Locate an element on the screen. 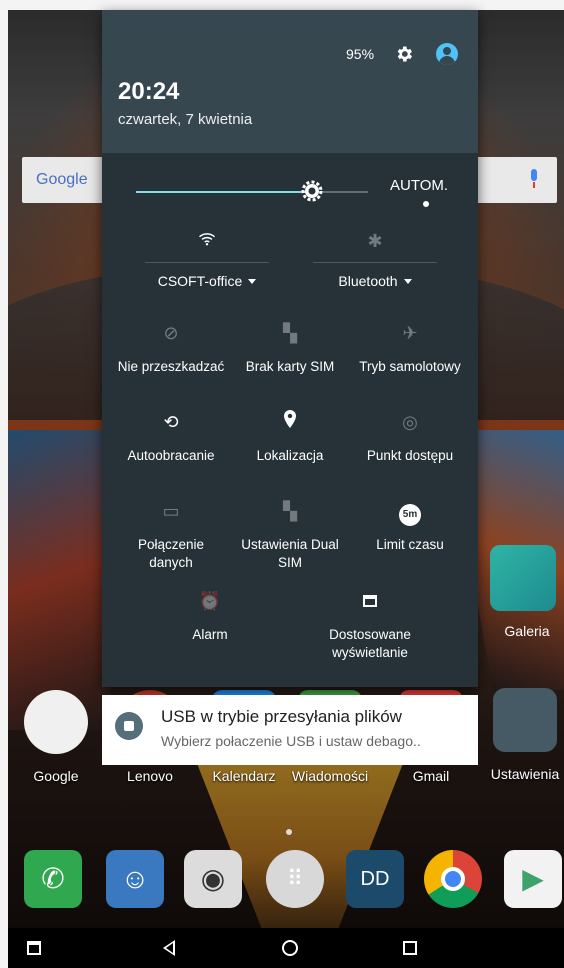 Image resolution: width=564 pixels, height=968 pixels. tile-bluetooth: ✱ Bluetooth is located at coordinates (375, 258).